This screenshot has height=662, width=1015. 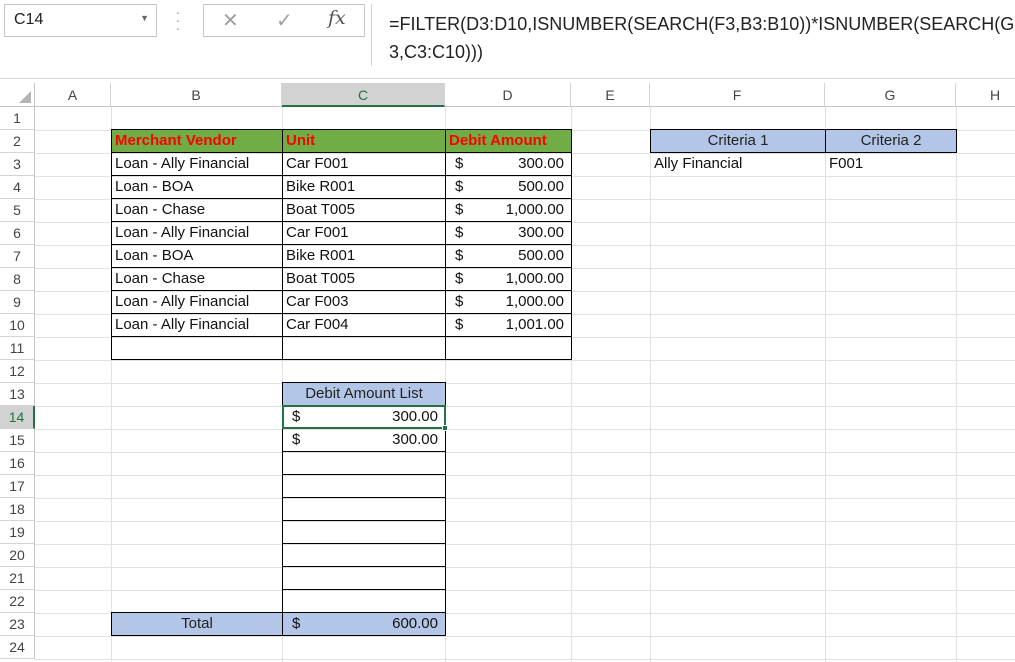 What do you see at coordinates (17, 486) in the screenshot?
I see `row-header: 17` at bounding box center [17, 486].